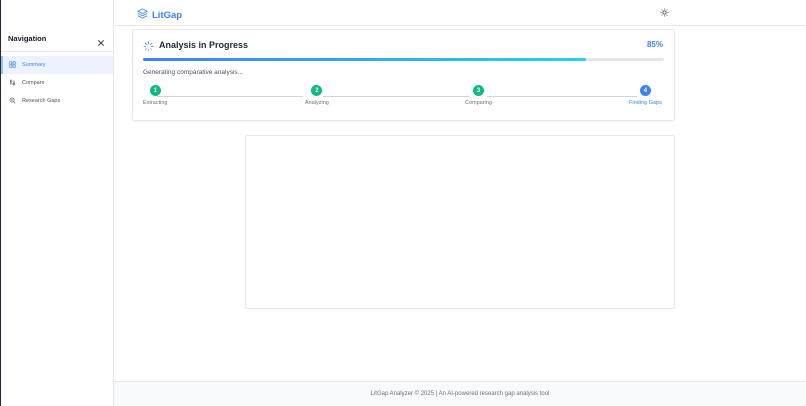 The height and width of the screenshot is (406, 806). Describe the element at coordinates (34, 65) in the screenshot. I see `sidebar-item-label: Summary` at that location.